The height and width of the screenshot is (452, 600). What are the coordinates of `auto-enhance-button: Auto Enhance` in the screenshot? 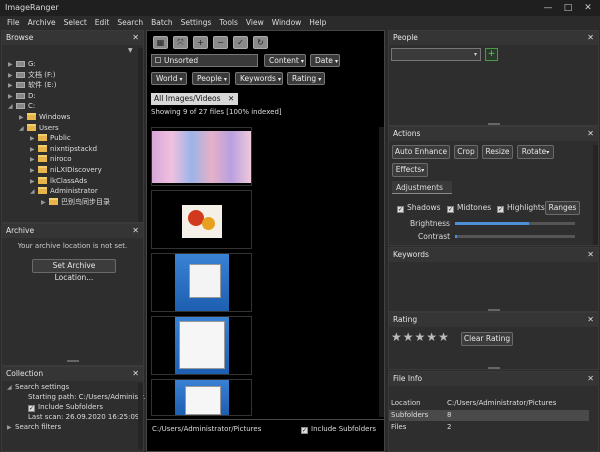 It's located at (421, 152).